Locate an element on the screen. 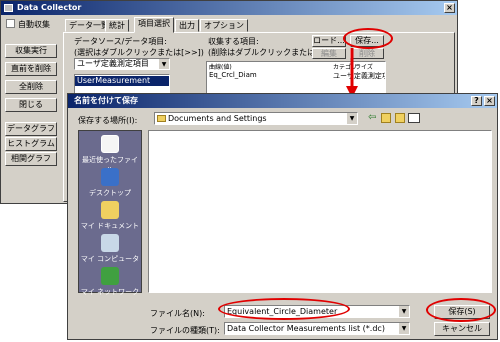 The height and width of the screenshot is (342, 500). save-as-titlebar: 名前を付けて保存 ? × is located at coordinates (282, 101).